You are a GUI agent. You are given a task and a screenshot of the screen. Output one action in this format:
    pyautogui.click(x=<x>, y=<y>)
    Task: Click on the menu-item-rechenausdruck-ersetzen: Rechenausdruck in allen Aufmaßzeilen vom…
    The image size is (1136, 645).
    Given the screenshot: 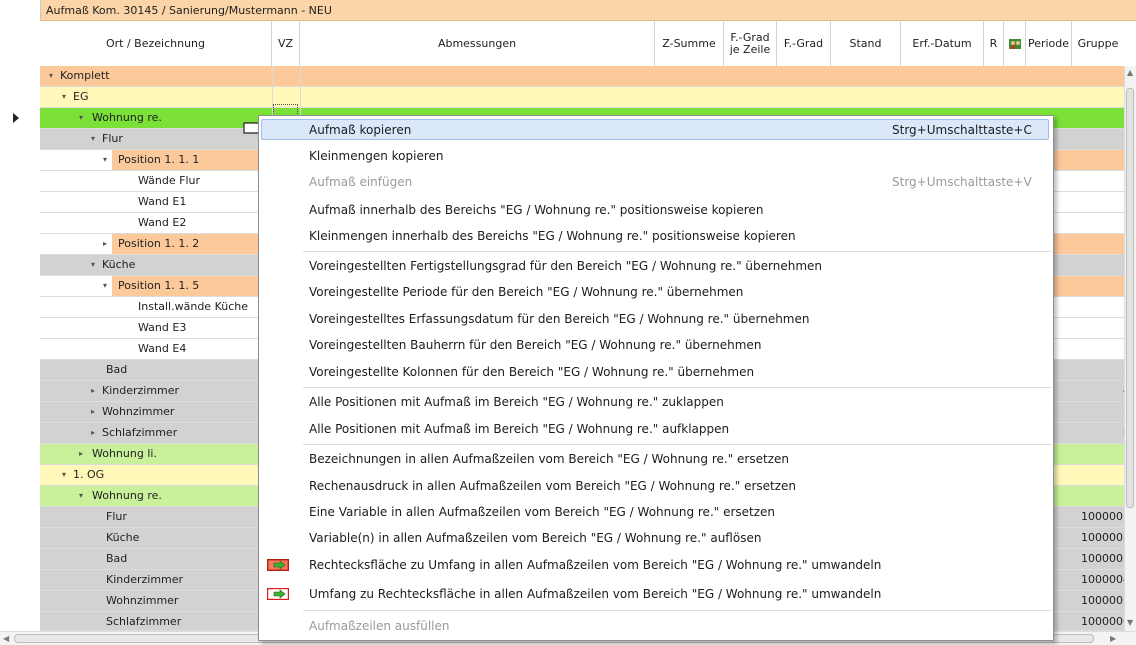 What is the action you would take?
    pyautogui.click(x=656, y=486)
    